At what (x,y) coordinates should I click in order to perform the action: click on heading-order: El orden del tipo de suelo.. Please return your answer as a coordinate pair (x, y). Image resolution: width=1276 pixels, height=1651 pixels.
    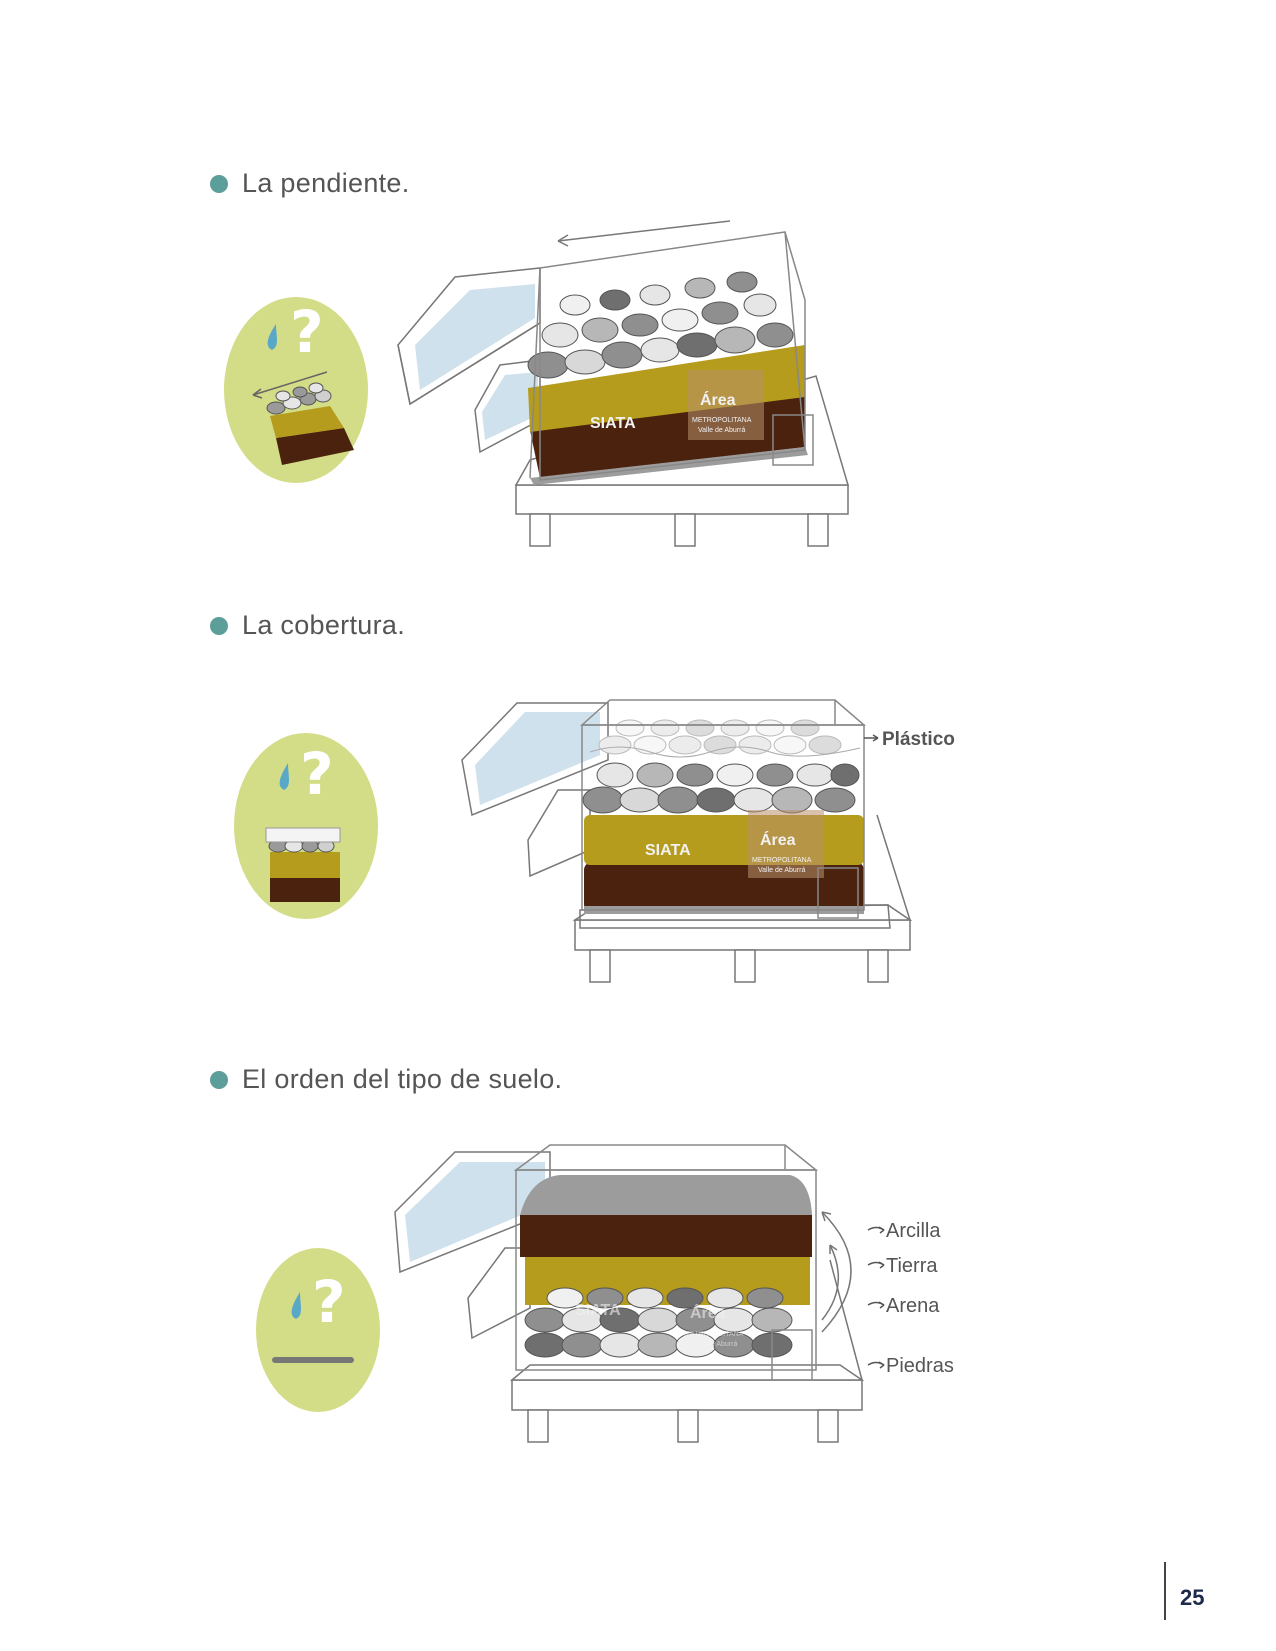
    Looking at the image, I should click on (386, 1079).